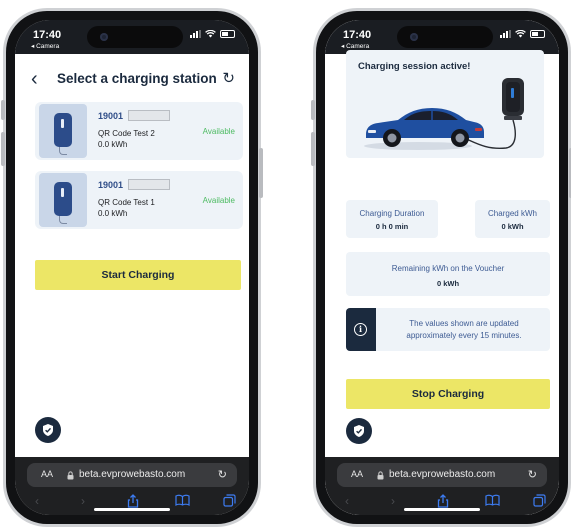 This screenshot has height=529, width=571. Describe the element at coordinates (138, 275) in the screenshot. I see `start-charging-button: Start Charging` at that location.